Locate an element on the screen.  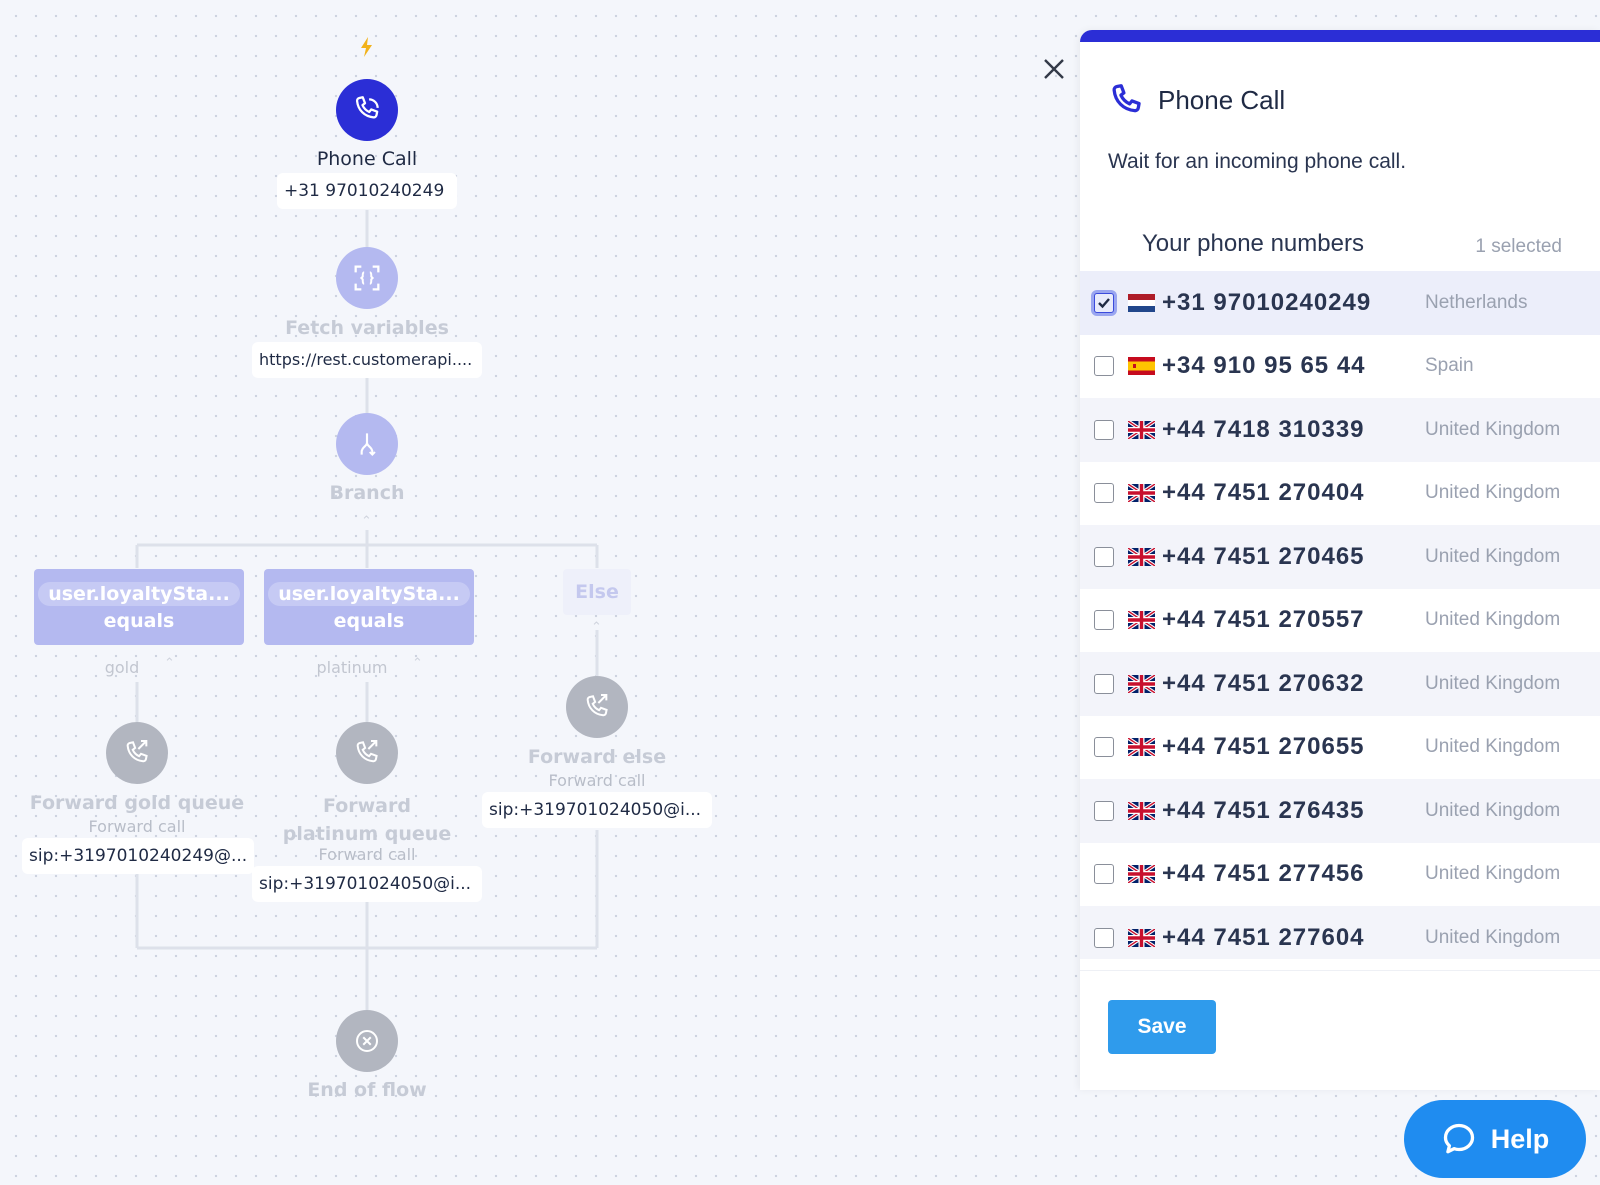
phone-number: +44 7451 270655 is located at coordinates (1263, 747).